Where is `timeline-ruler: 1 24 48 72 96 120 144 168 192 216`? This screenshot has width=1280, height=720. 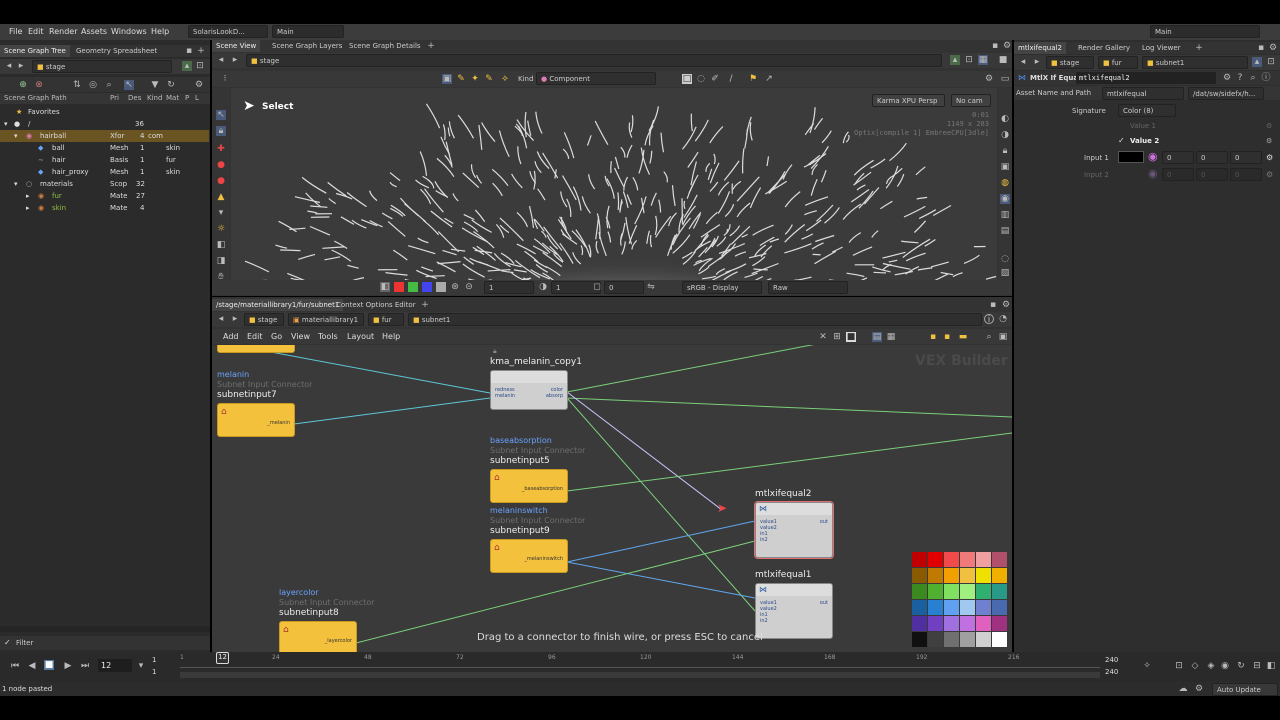
timeline-ruler: 1 24 48 72 96 120 144 168 192 216 is located at coordinates (640, 661).